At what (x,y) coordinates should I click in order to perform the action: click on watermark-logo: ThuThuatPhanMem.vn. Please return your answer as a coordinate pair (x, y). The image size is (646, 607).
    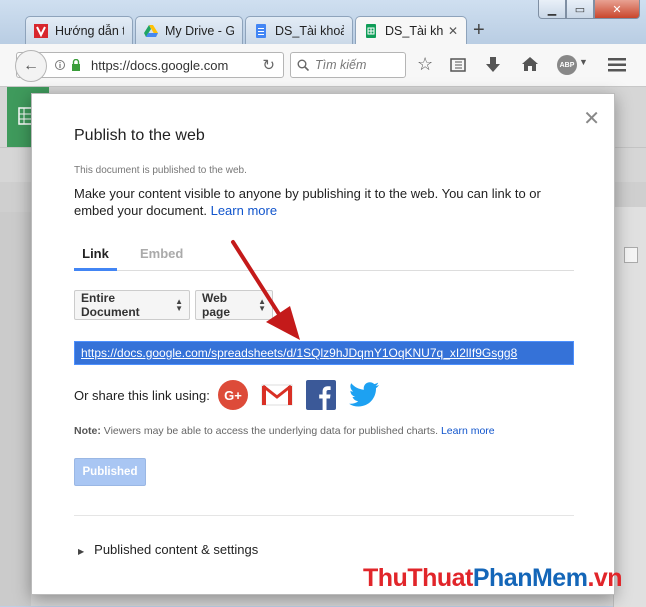
    Looking at the image, I should click on (493, 578).